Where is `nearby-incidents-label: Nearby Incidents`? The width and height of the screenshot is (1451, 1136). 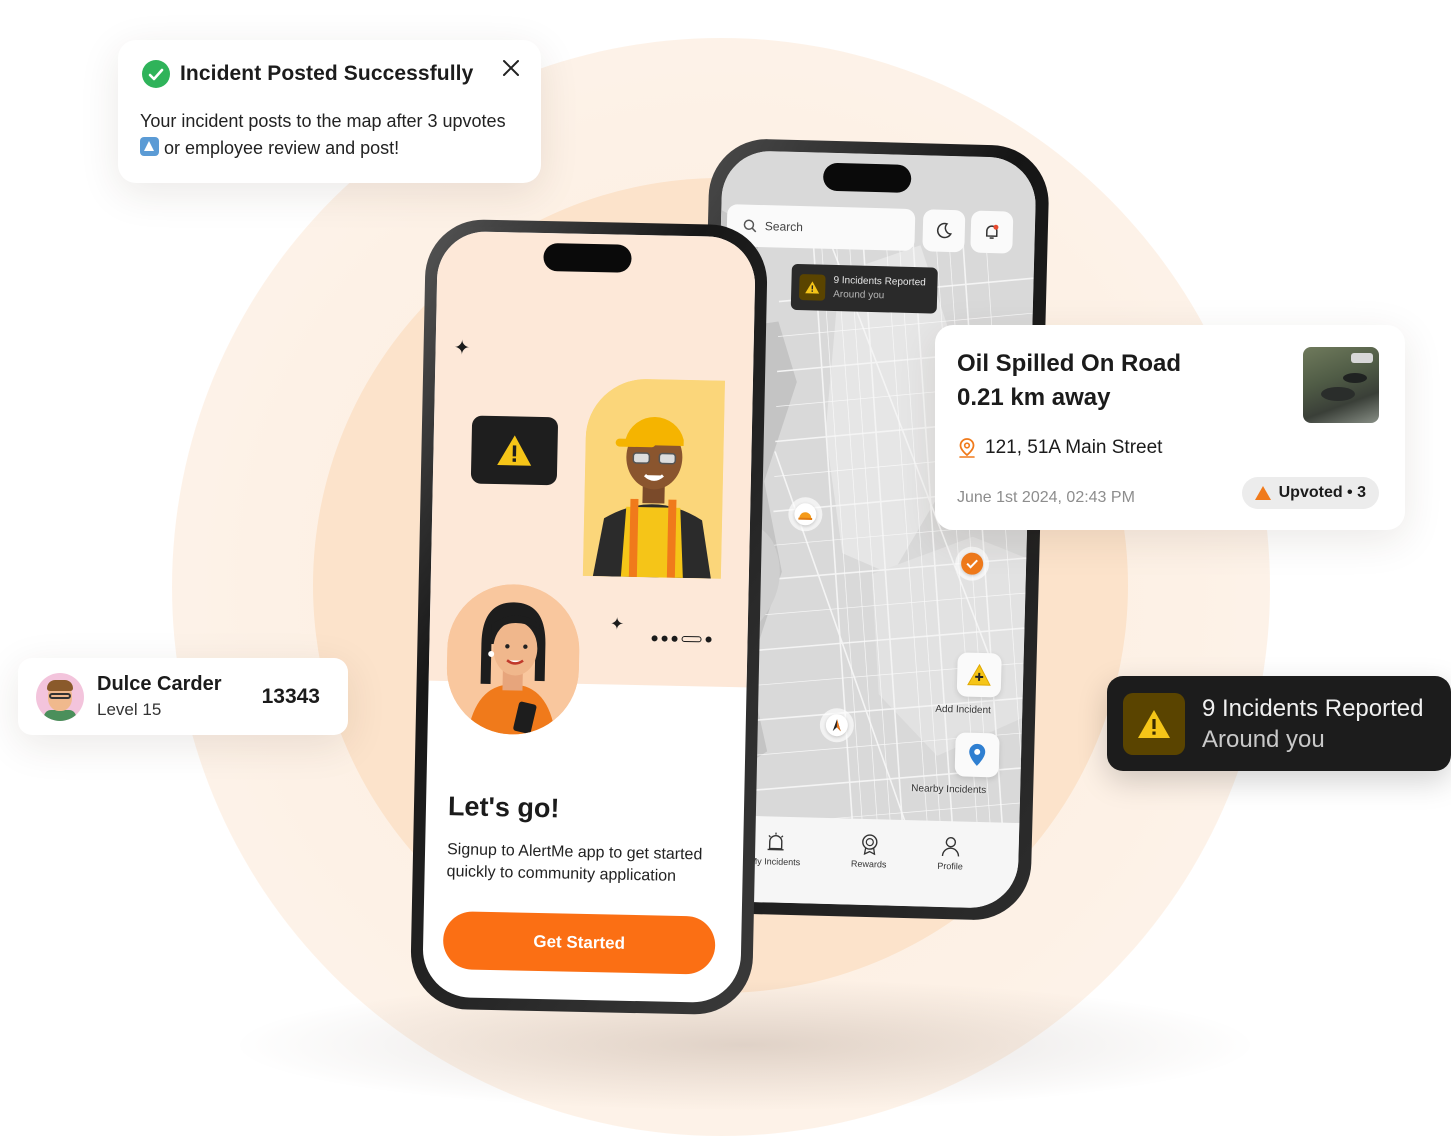 nearby-incidents-label: Nearby Incidents is located at coordinates (949, 790).